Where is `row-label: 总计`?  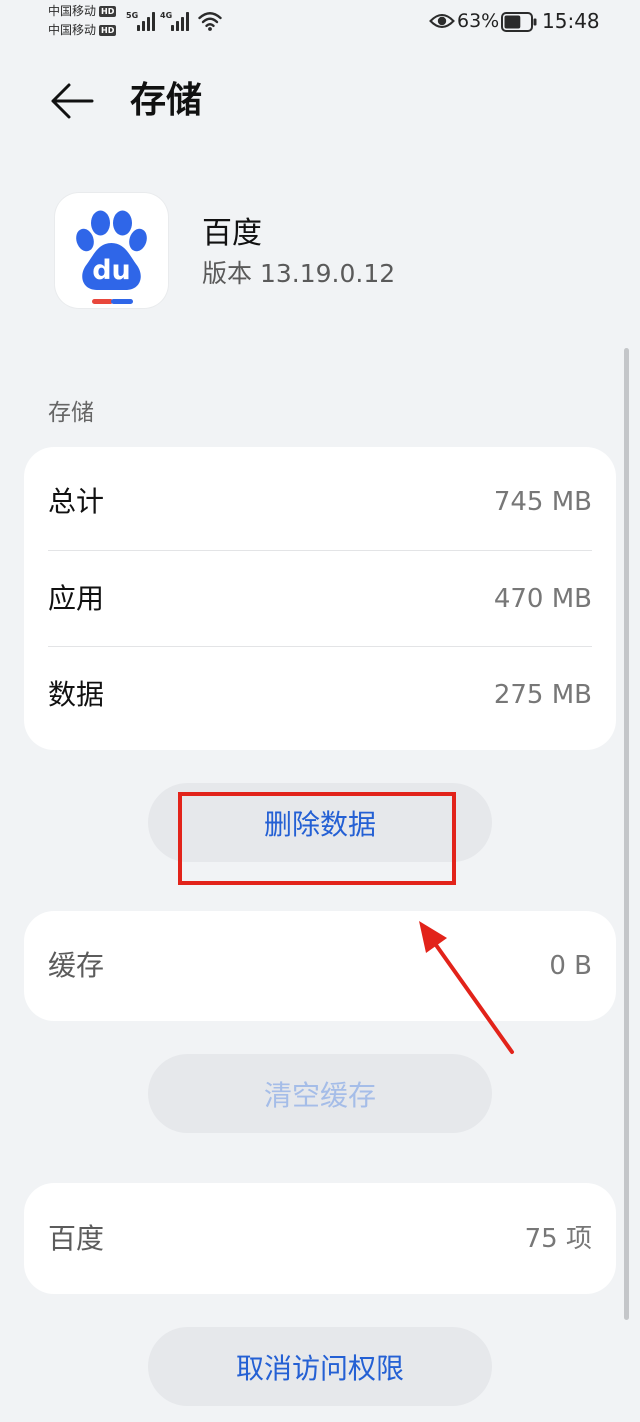
row-label: 总计 is located at coordinates (76, 501).